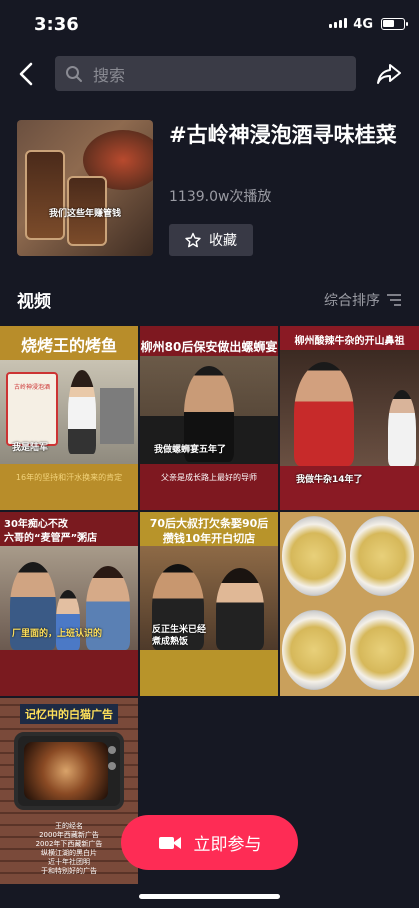 The image size is (419, 908). I want to click on topic-header: 我们这些年赚管钱 #古岭神浸泡酒寻味桂菜 1139.0w次播放 收藏, so click(212, 188).